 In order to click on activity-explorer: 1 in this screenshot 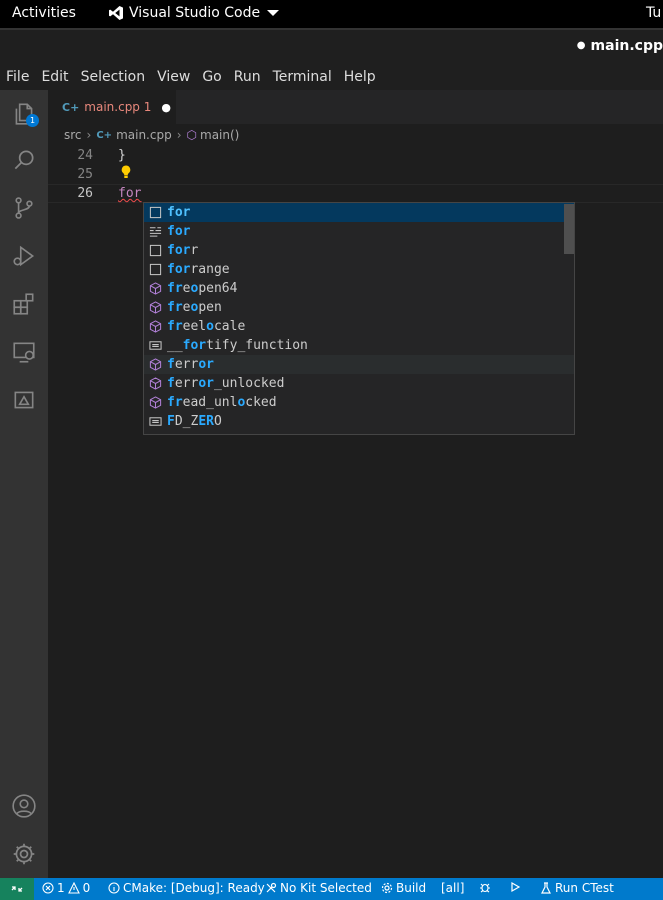, I will do `click(24, 114)`.